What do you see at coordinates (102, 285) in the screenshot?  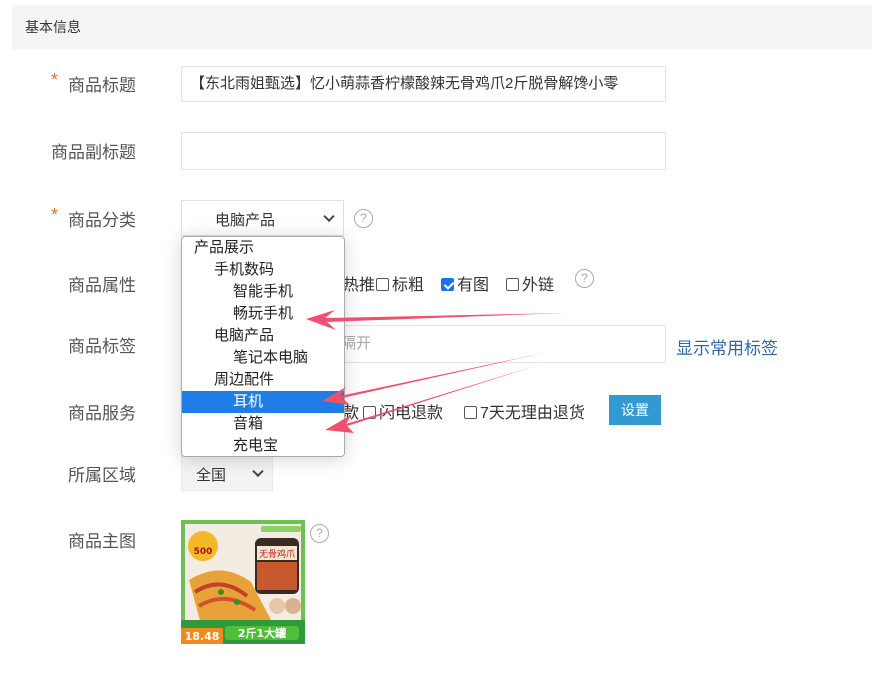 I see `attributes-label: 商品属性` at bounding box center [102, 285].